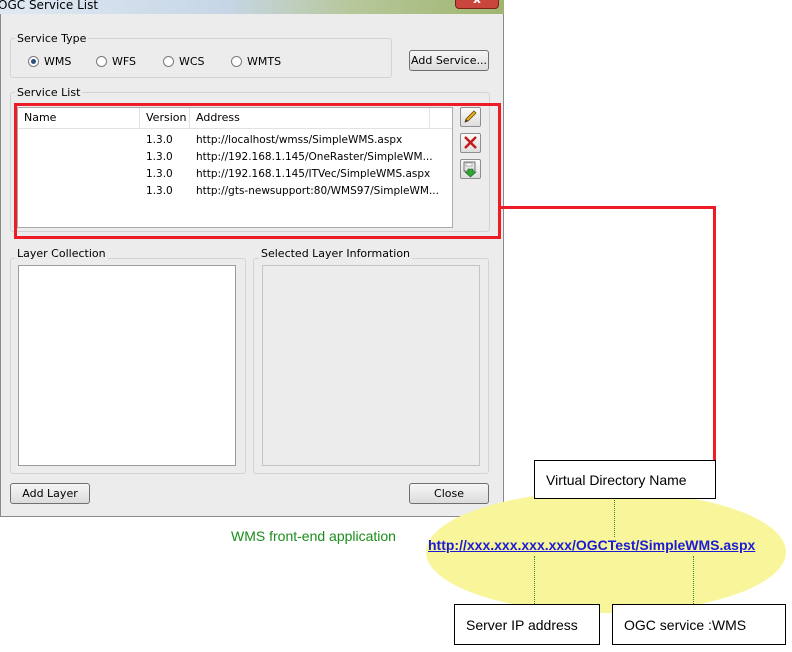 The width and height of the screenshot is (792, 652). What do you see at coordinates (477, 4) in the screenshot?
I see `window-close-button: x` at bounding box center [477, 4].